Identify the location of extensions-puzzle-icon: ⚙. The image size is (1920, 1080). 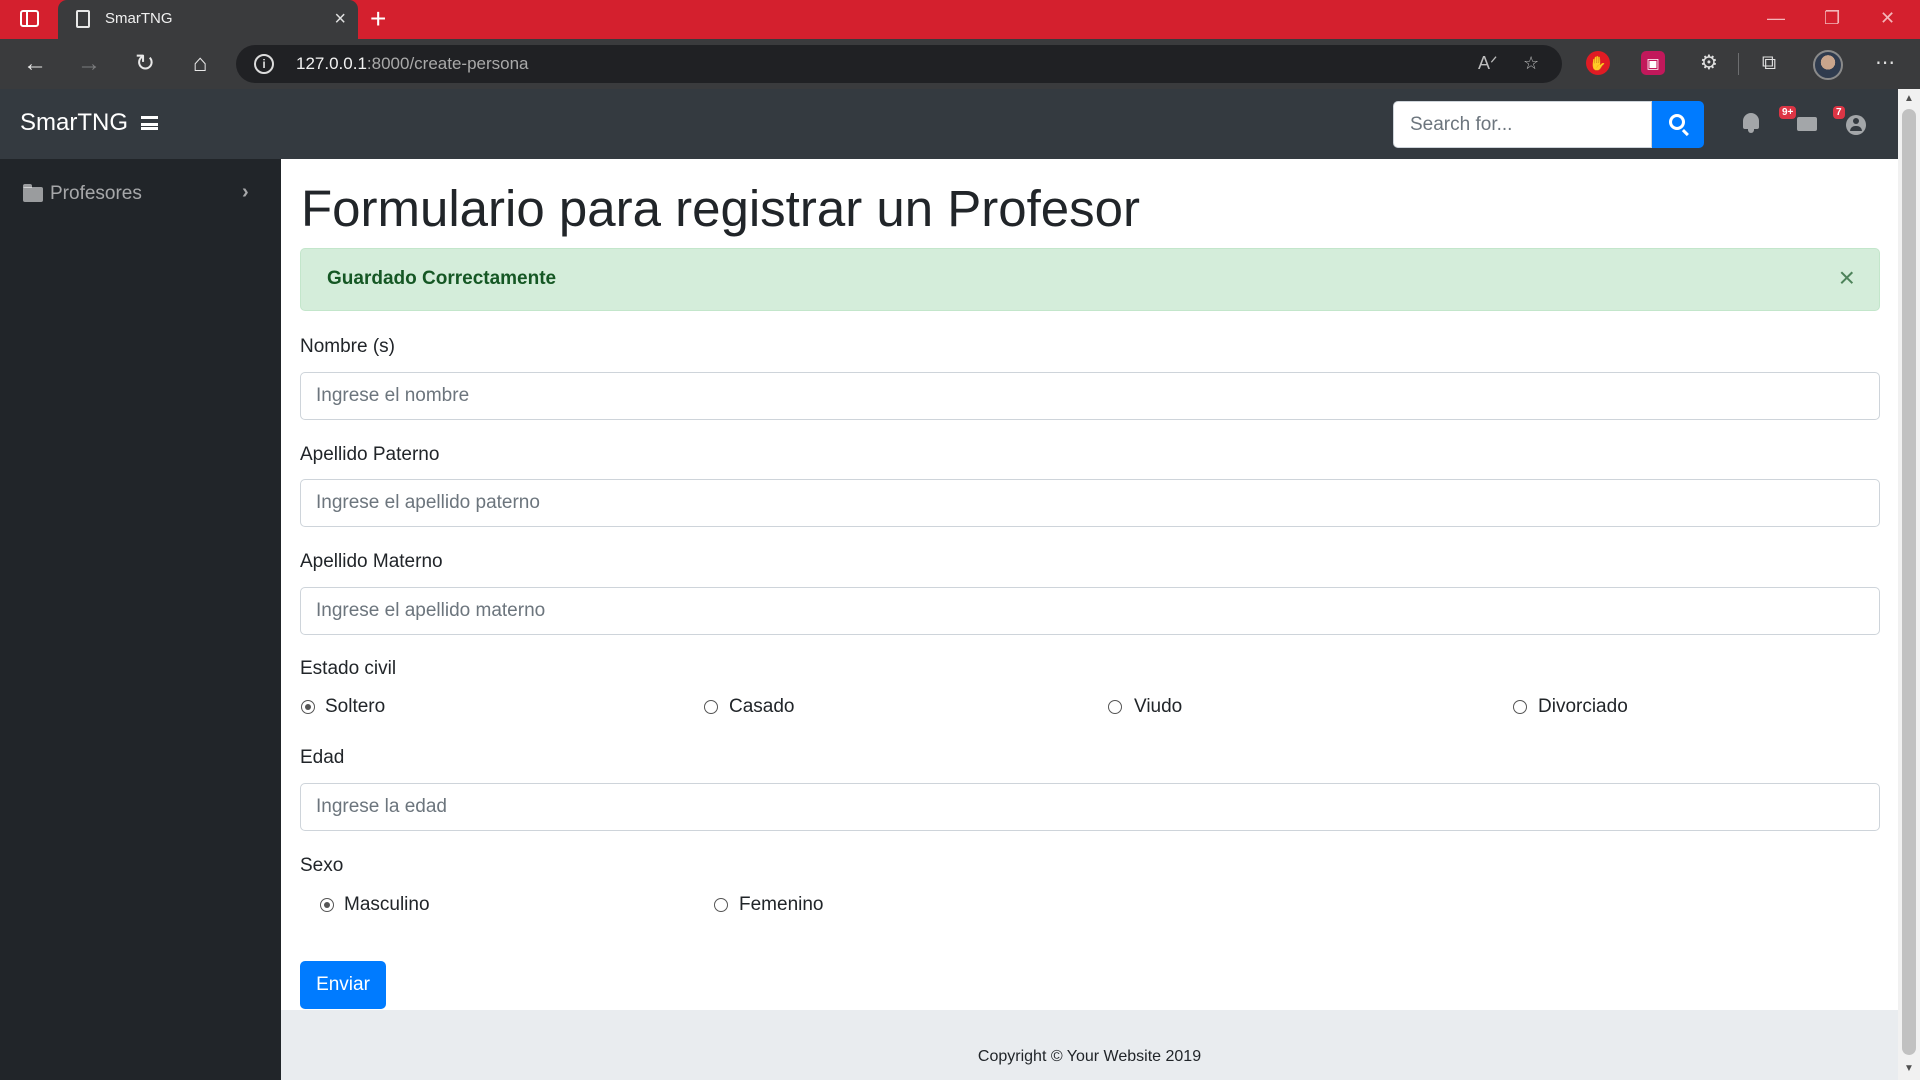
(1709, 63).